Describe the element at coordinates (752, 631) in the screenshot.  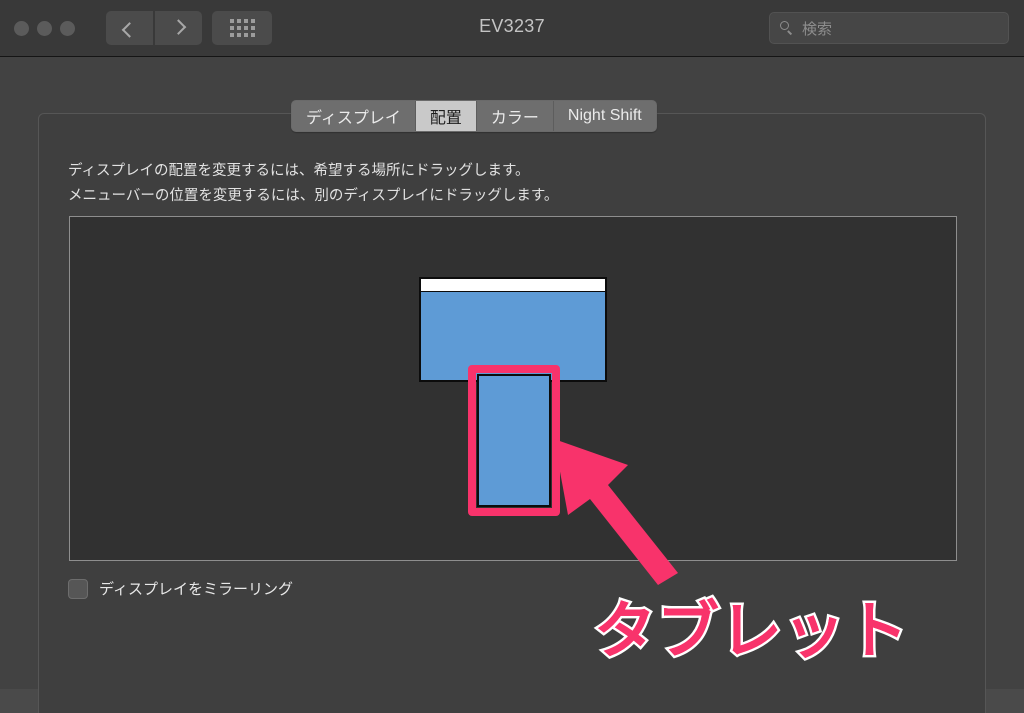
I see `annotation-label: タブレット` at that location.